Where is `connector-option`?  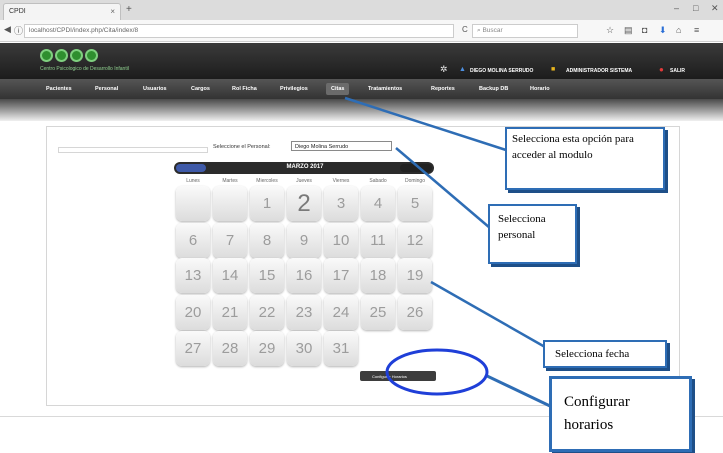 connector-option is located at coordinates (425, 124).